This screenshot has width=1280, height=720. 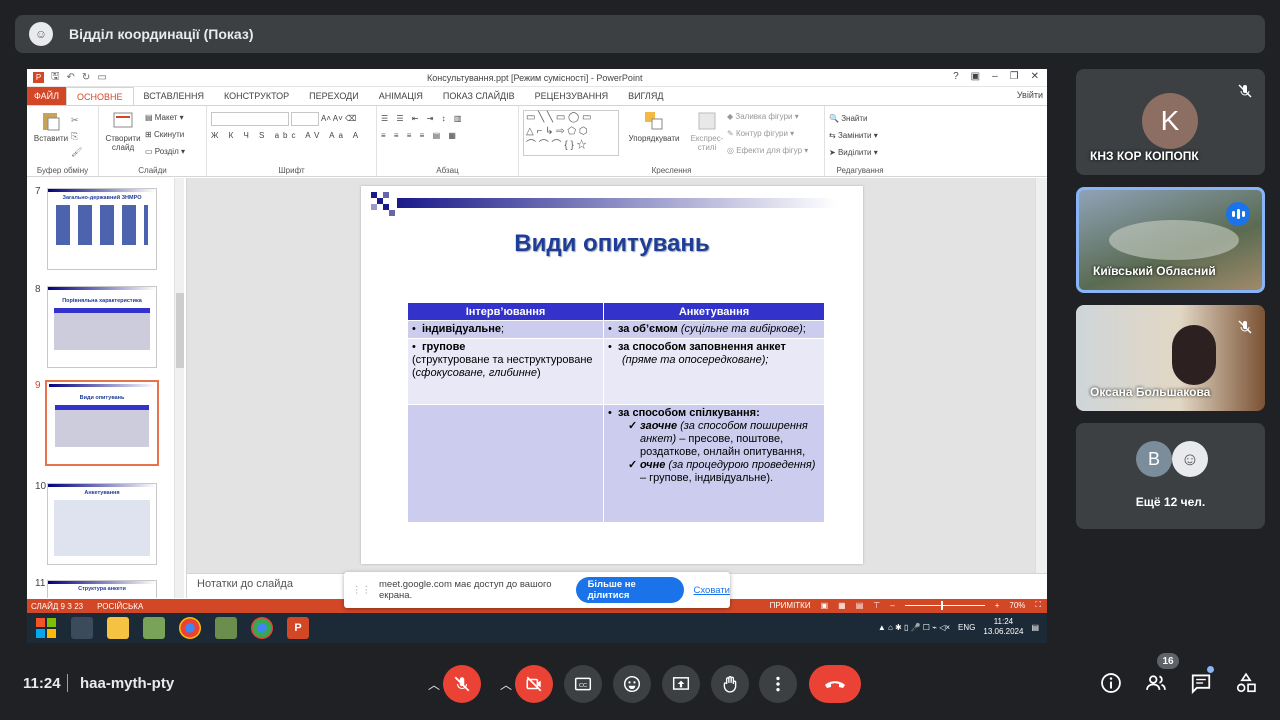 I want to click on tray-icons: ▲ ⌂ ✱ ▯ 🎤 ☐ ⌁ ◁×, so click(x=914, y=627).